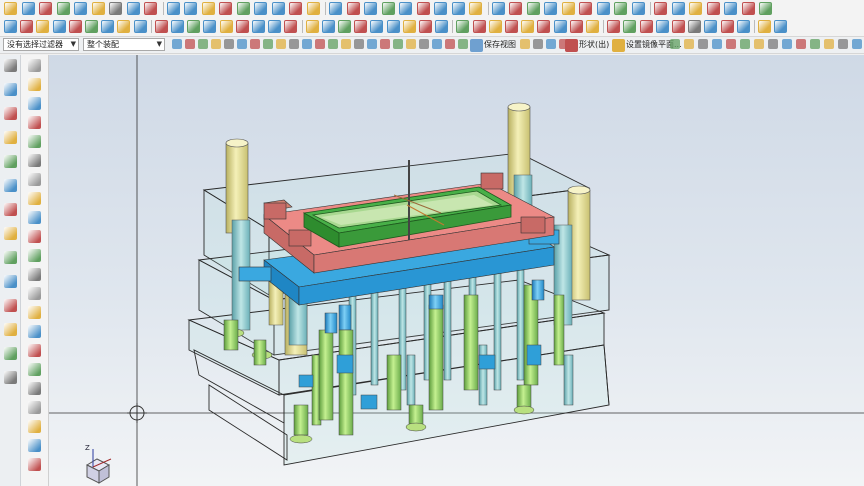 Image resolution: width=864 pixels, height=486 pixels. What do you see at coordinates (10, 65) in the screenshot?
I see `gear-icon` at bounding box center [10, 65].